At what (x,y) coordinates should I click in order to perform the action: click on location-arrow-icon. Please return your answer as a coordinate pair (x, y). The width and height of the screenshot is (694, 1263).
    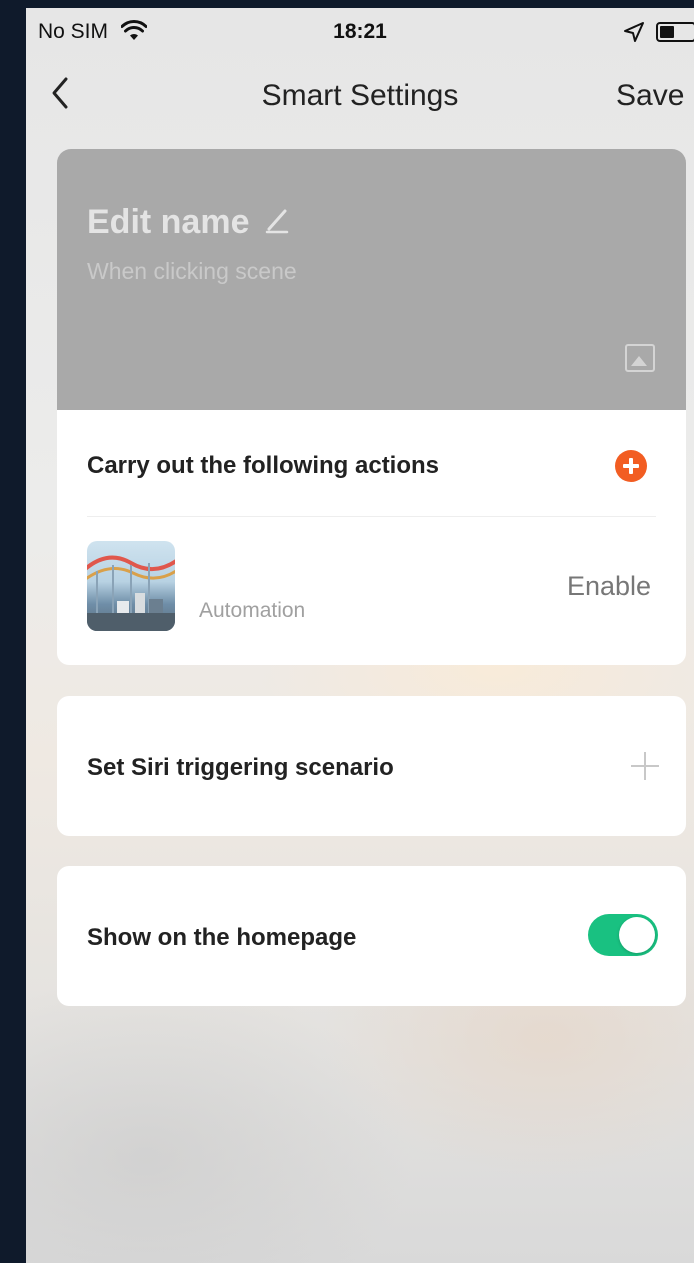
    Looking at the image, I should click on (634, 32).